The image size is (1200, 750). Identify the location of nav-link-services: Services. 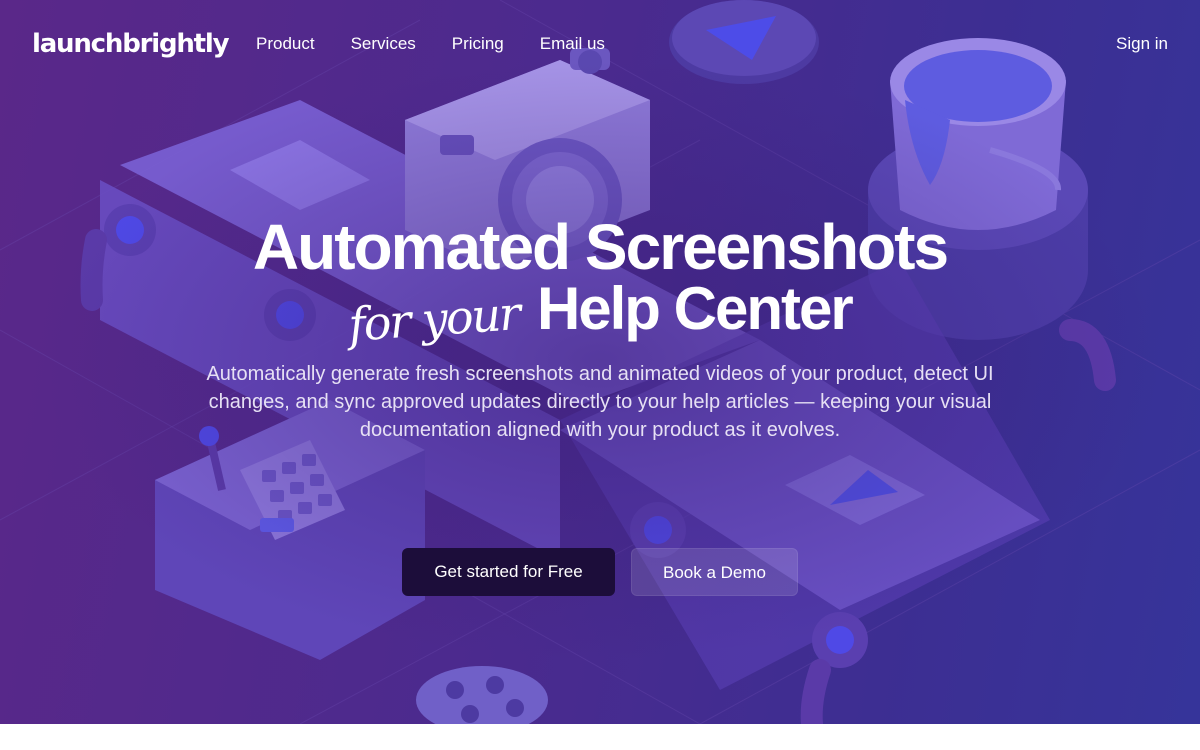
(383, 44).